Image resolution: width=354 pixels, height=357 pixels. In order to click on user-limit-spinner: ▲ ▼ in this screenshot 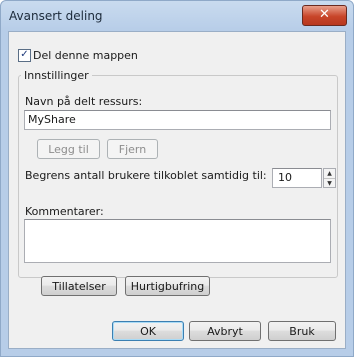, I will do `click(329, 178)`.